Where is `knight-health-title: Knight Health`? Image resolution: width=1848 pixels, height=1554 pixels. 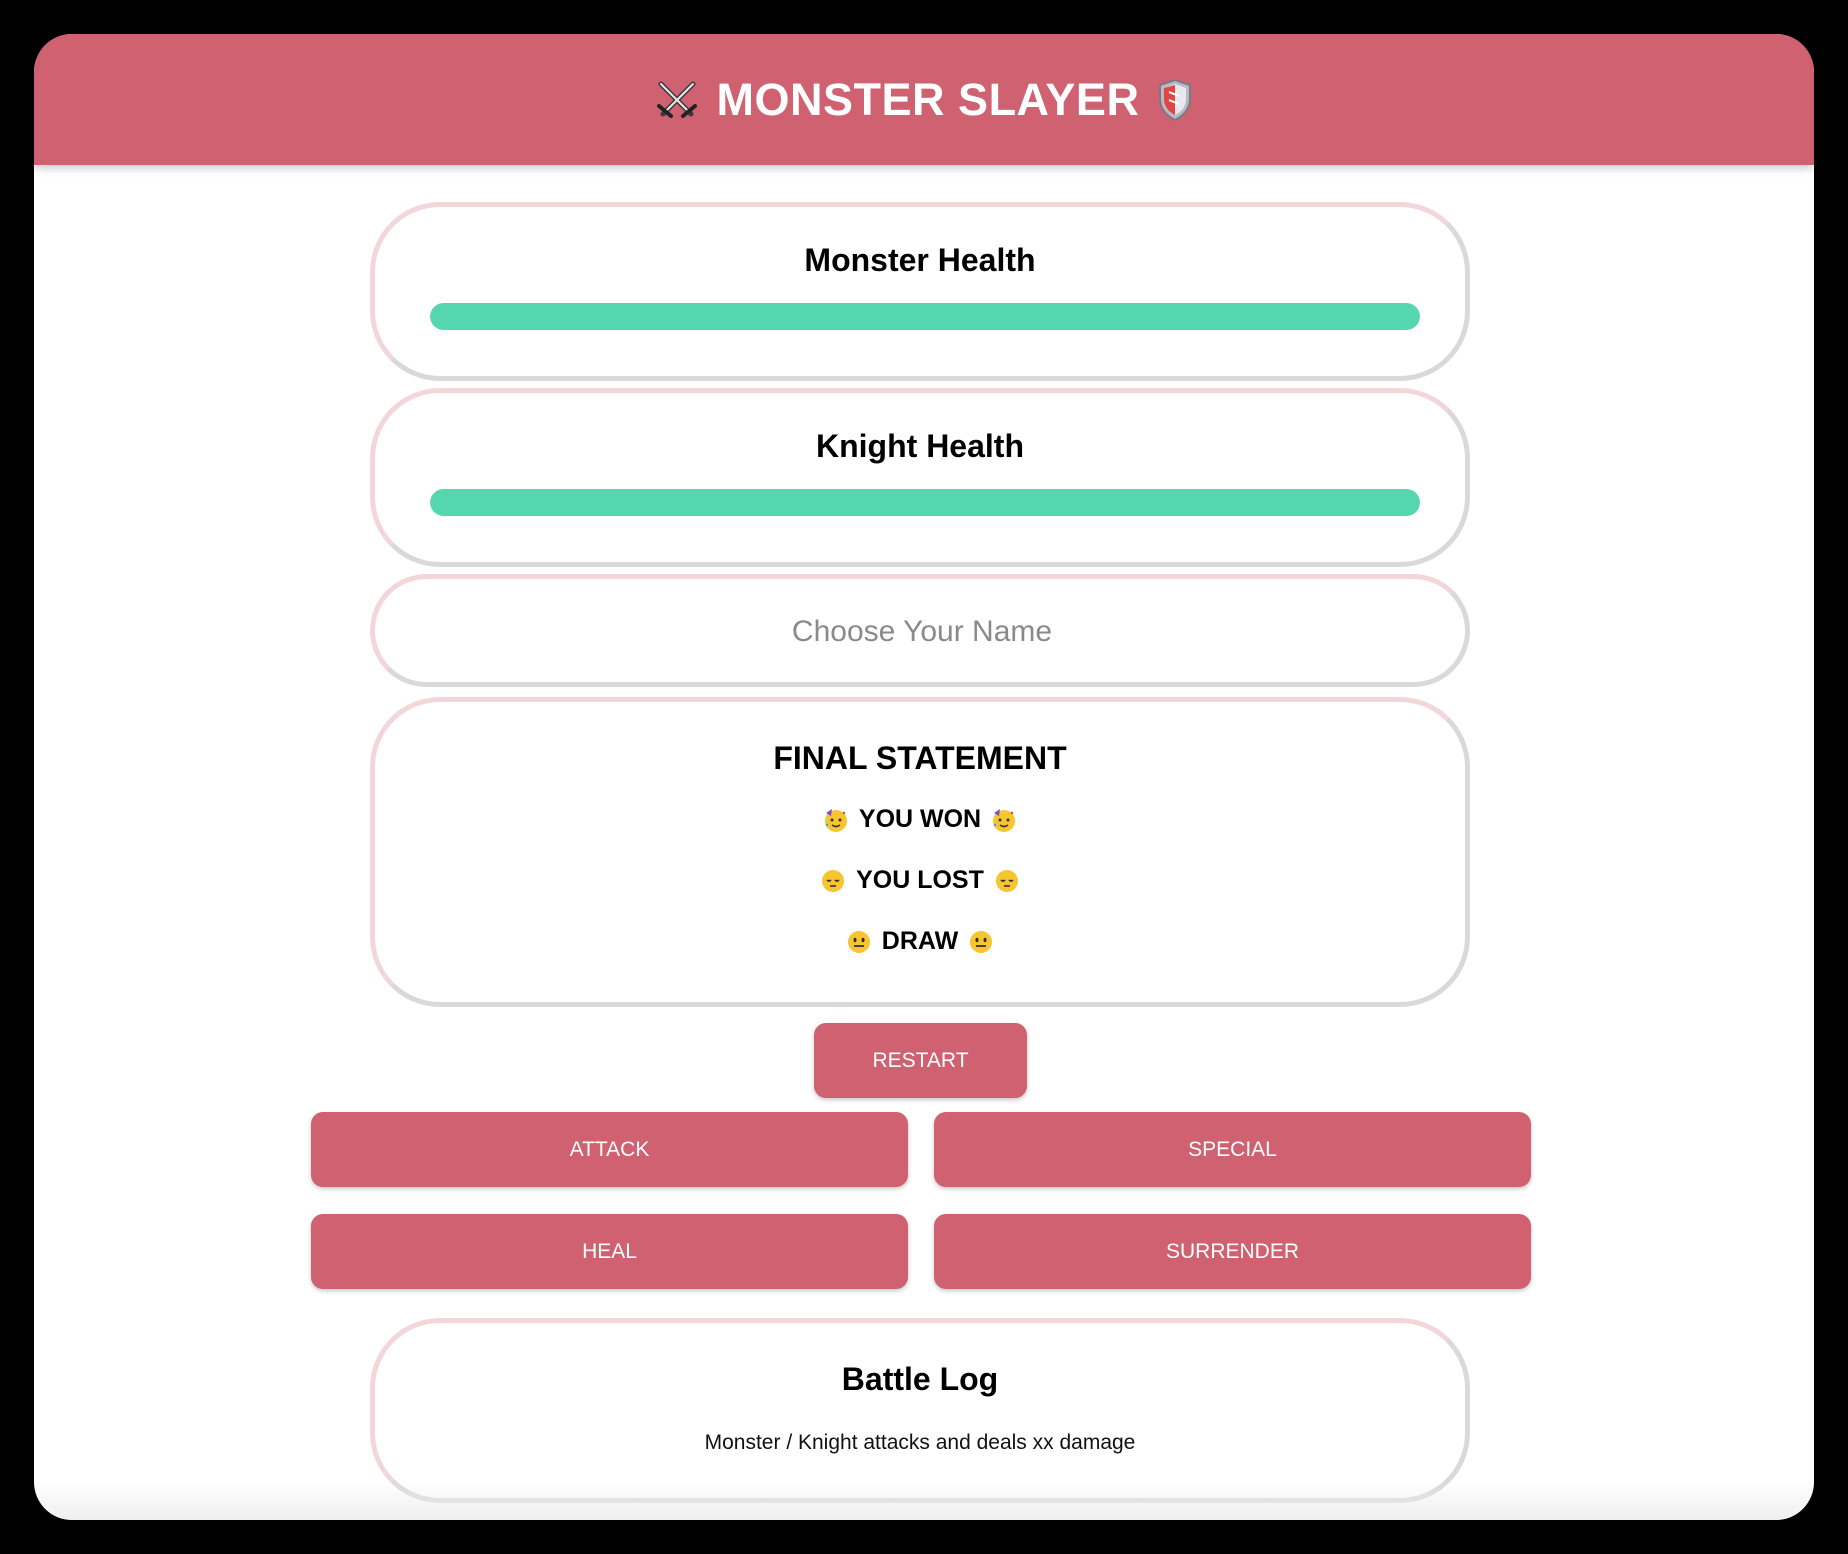
knight-health-title: Knight Health is located at coordinates (920, 446).